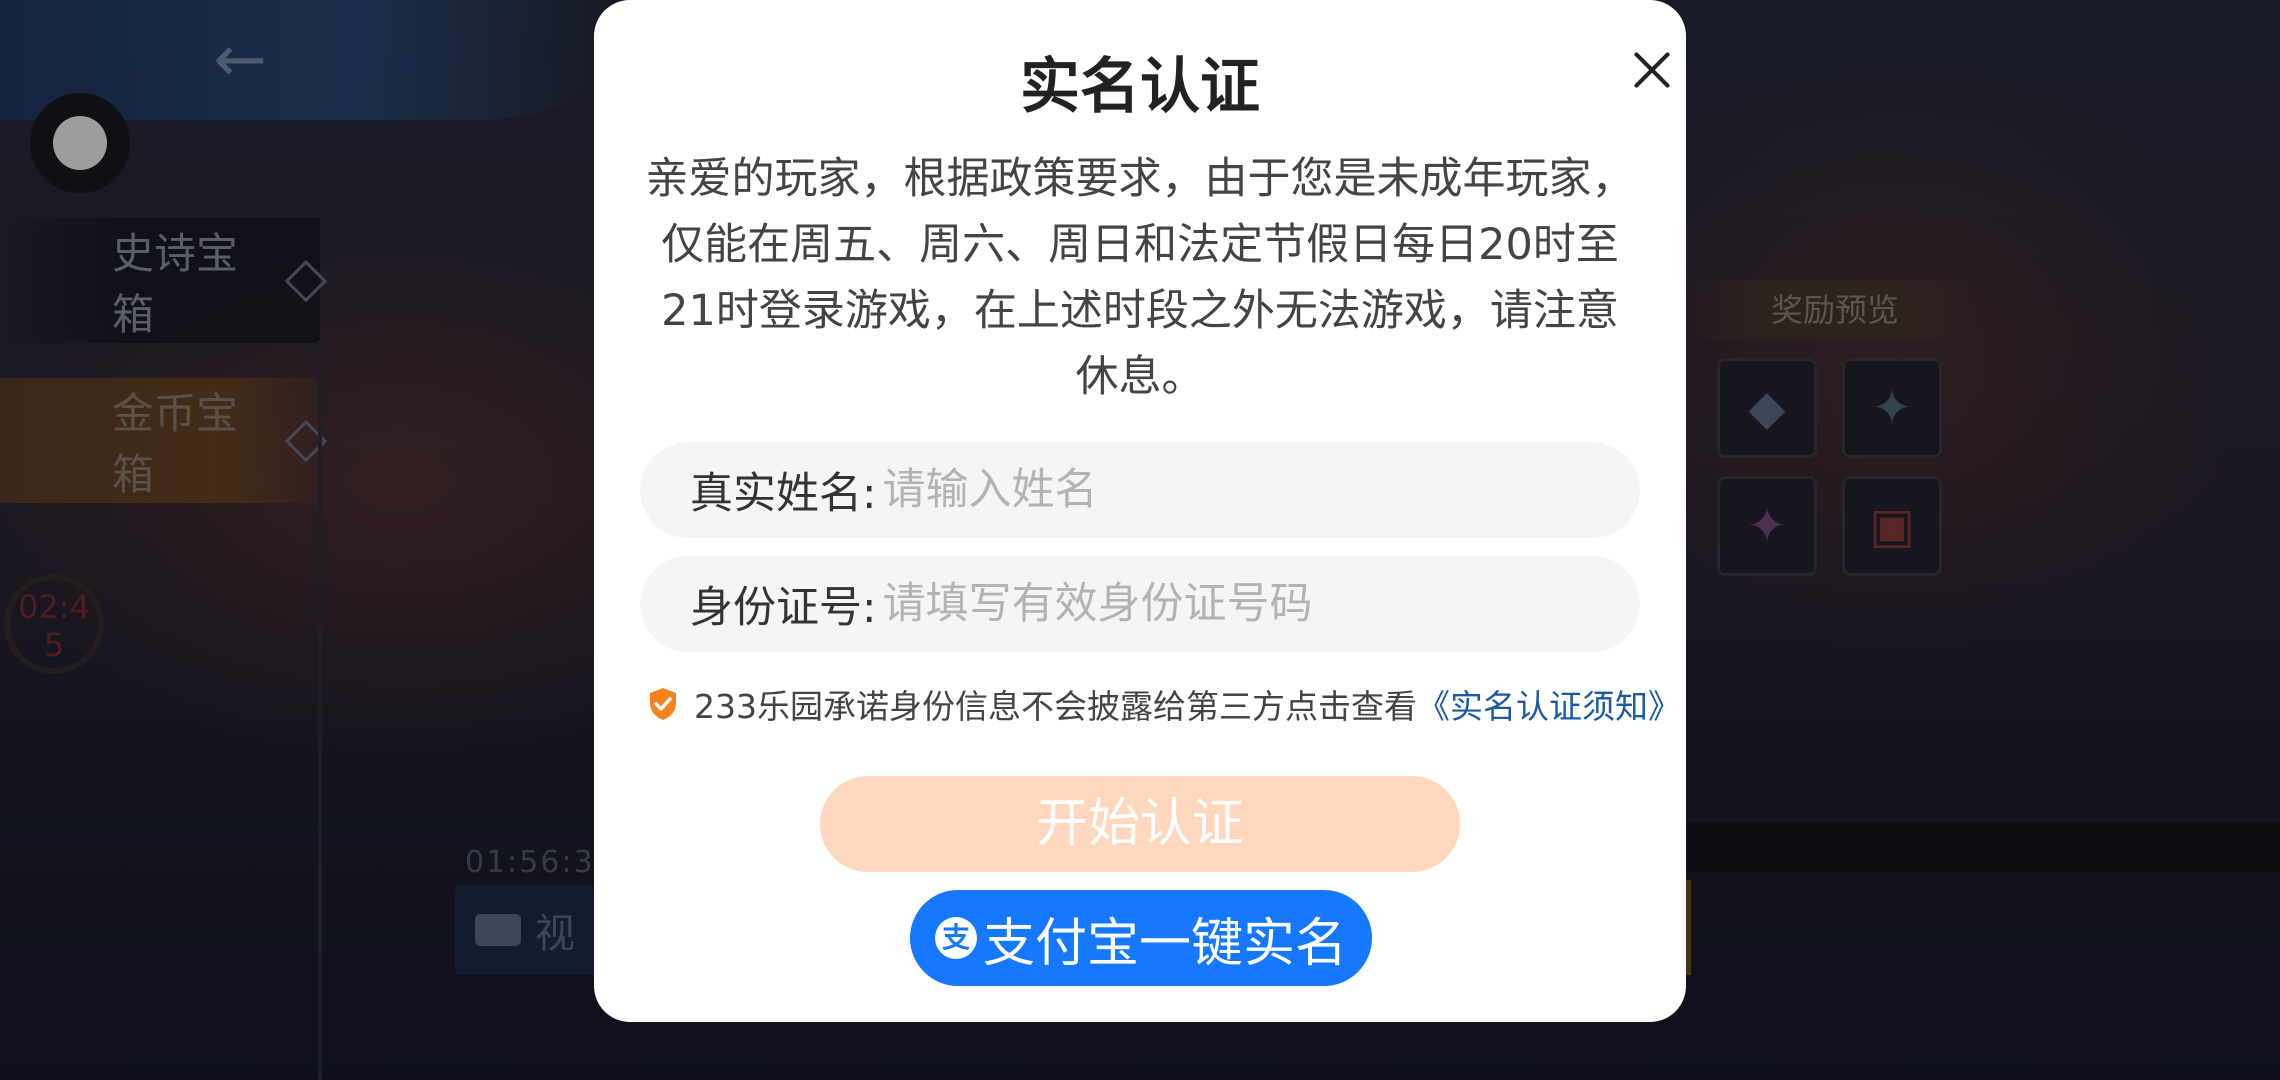  What do you see at coordinates (1196, 604) in the screenshot?
I see `id-number-input` at bounding box center [1196, 604].